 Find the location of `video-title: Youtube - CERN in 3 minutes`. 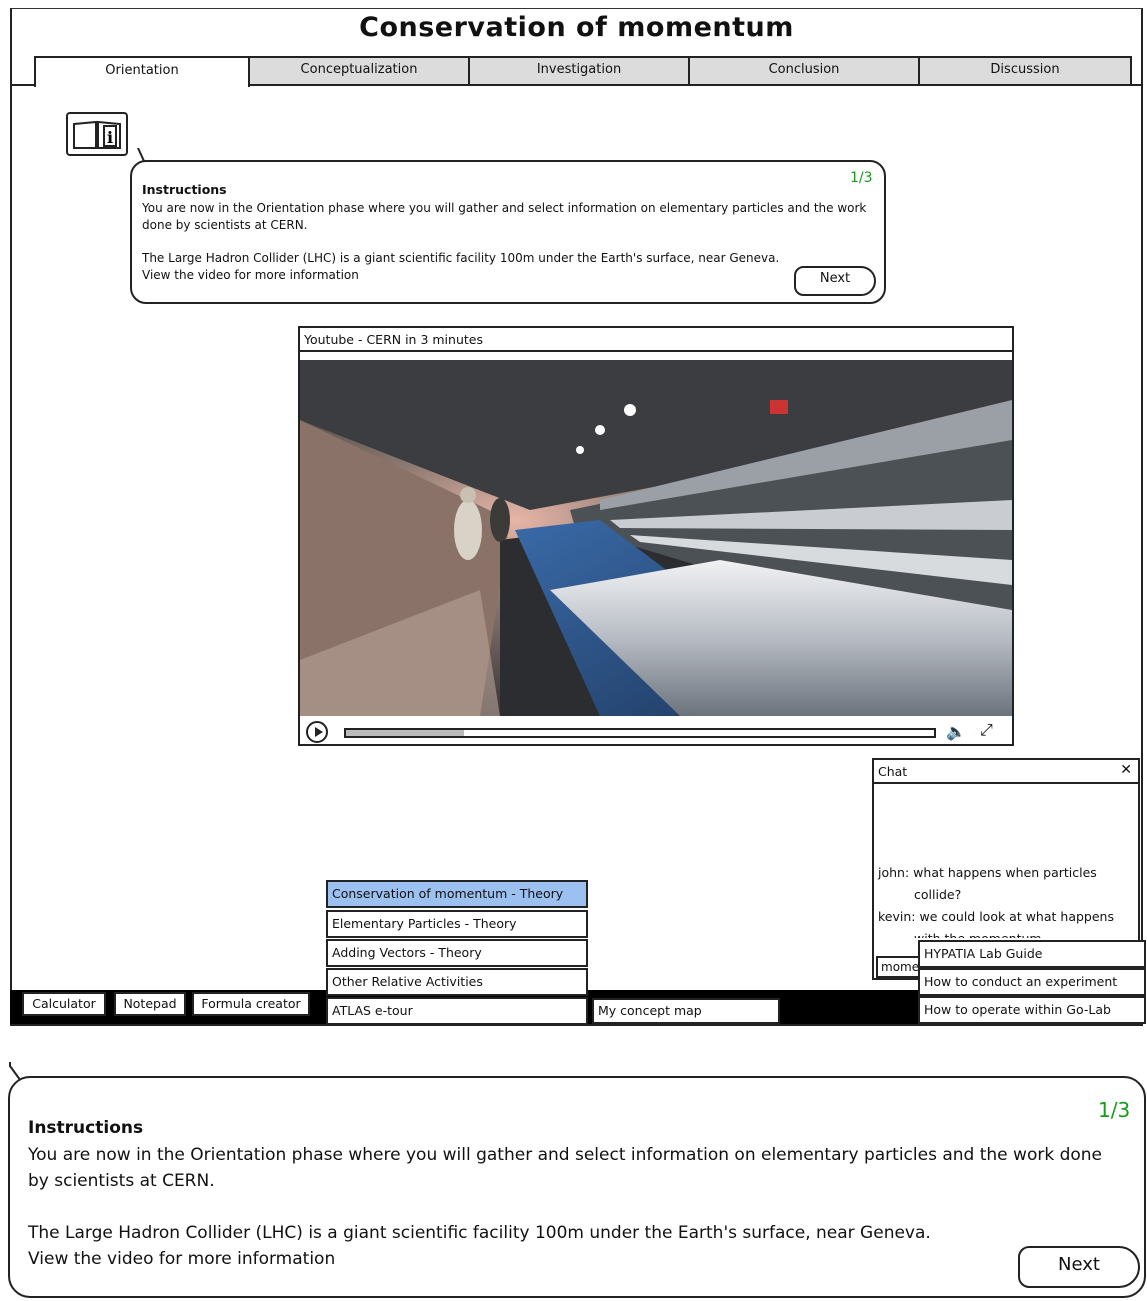

video-title: Youtube - CERN in 3 minutes is located at coordinates (656, 340).